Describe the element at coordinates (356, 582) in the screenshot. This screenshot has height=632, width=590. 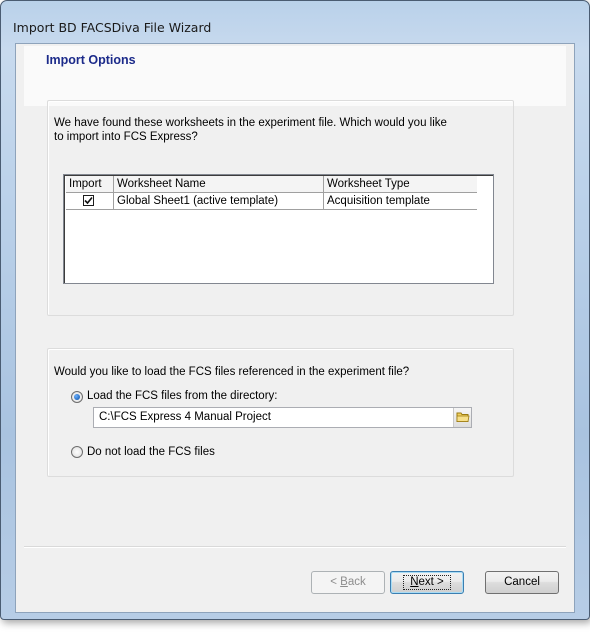
I see `back-label-rest: ack` at that location.